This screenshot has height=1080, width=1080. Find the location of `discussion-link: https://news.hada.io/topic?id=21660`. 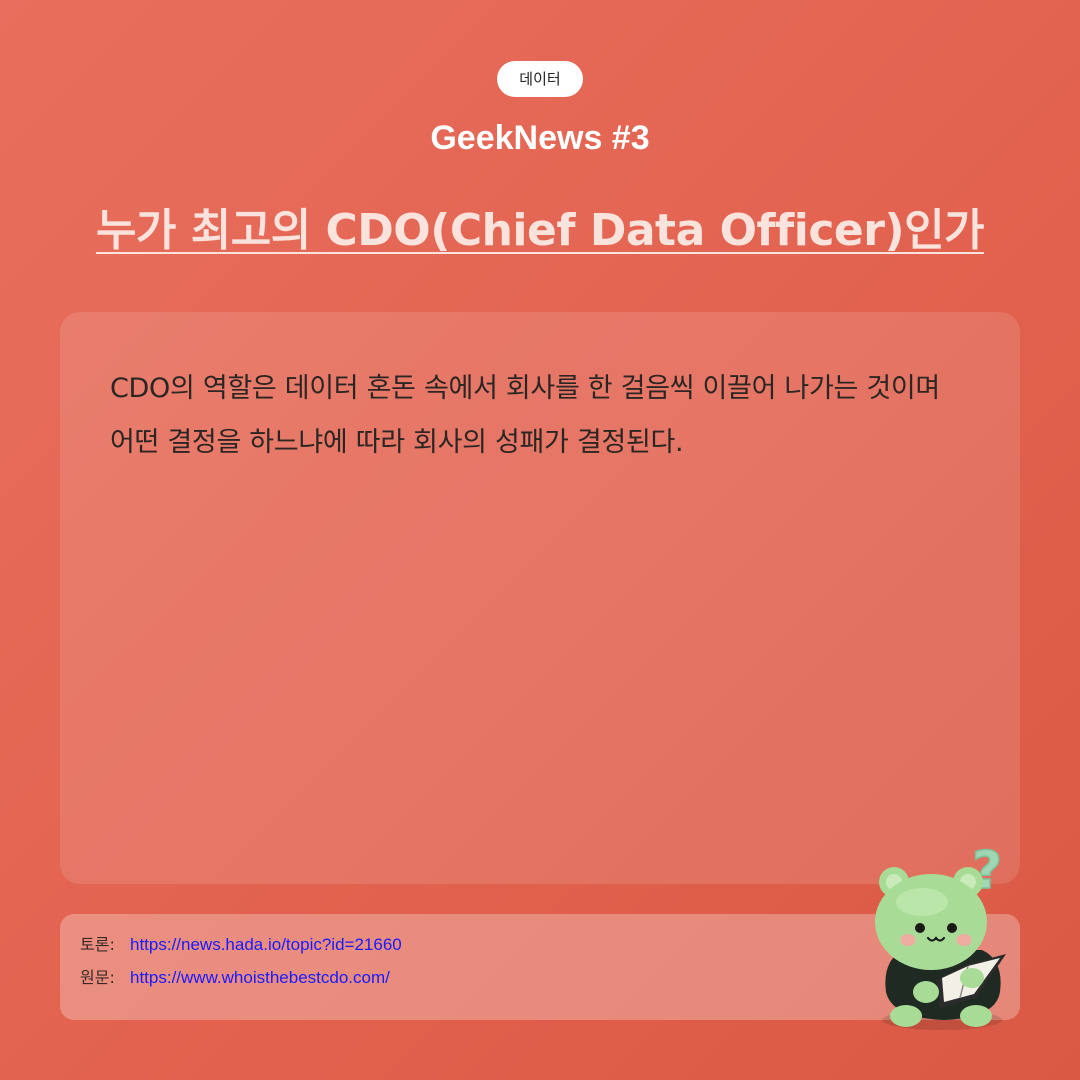

discussion-link: https://news.hada.io/topic?id=21660 is located at coordinates (266, 944).